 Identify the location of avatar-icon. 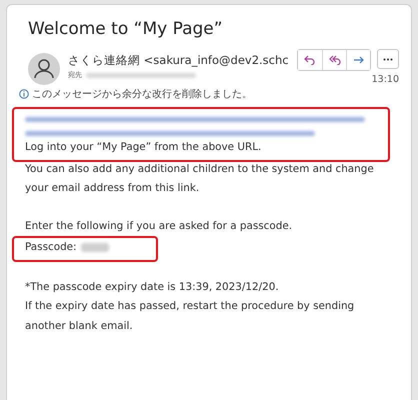
(44, 69).